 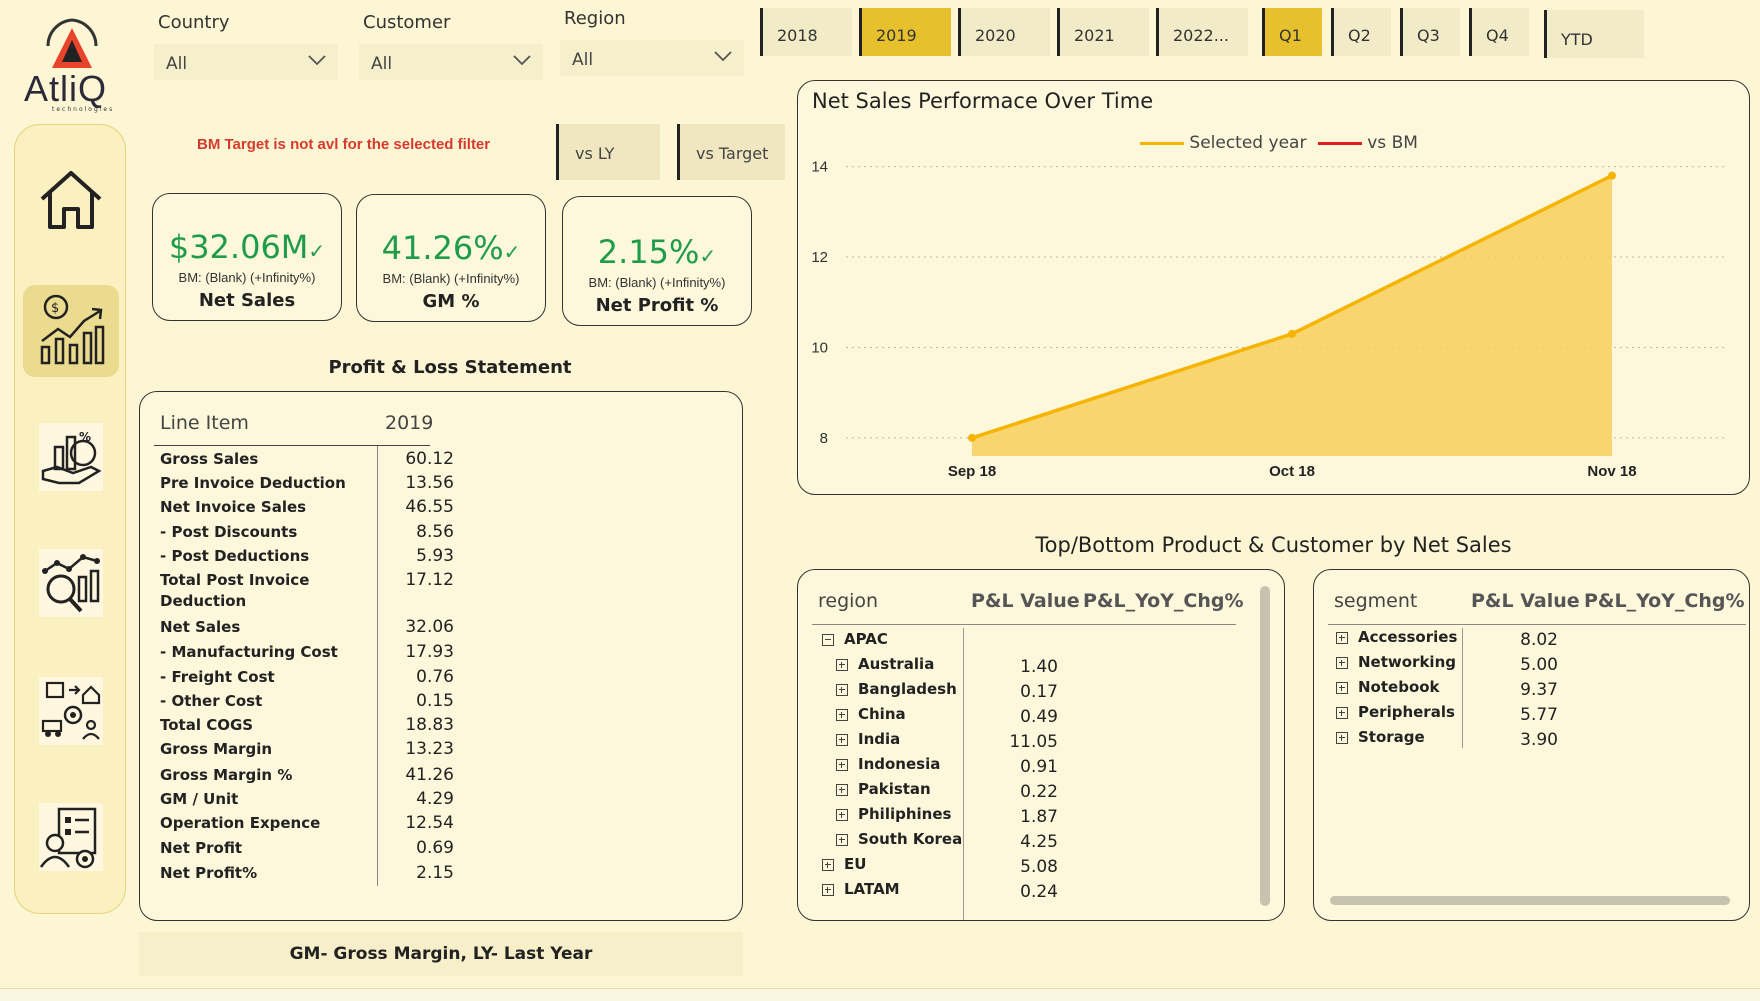 I want to click on pl-row-value: 17.12, so click(x=429, y=580).